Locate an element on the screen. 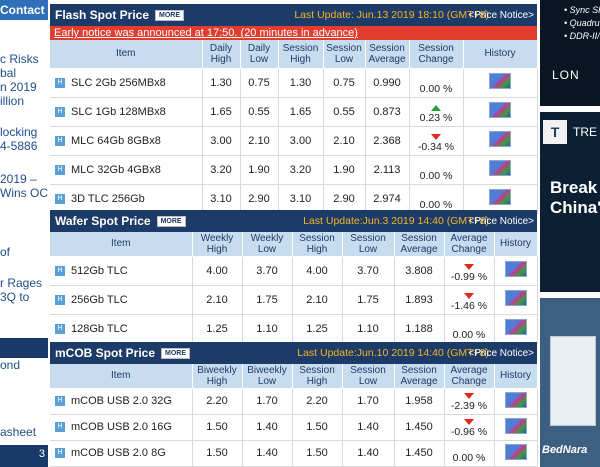  price-cell: 0.75 is located at coordinates (259, 83).